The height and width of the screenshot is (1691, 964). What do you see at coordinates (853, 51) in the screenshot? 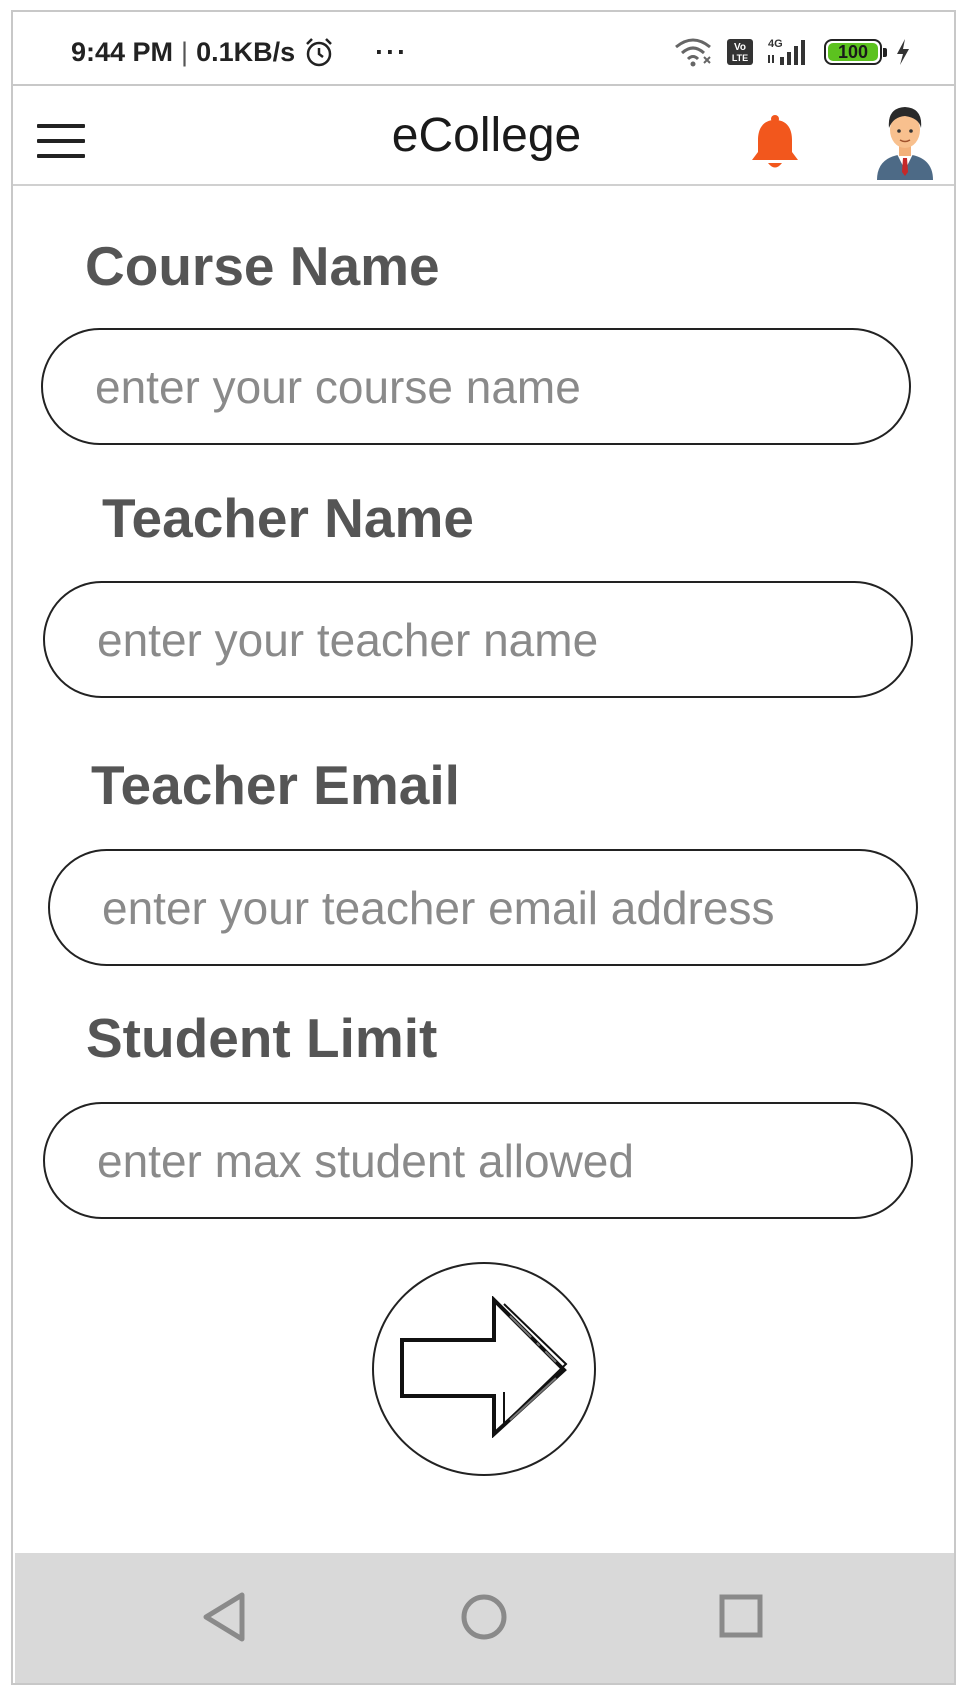
I see `battery-level: 100` at bounding box center [853, 51].